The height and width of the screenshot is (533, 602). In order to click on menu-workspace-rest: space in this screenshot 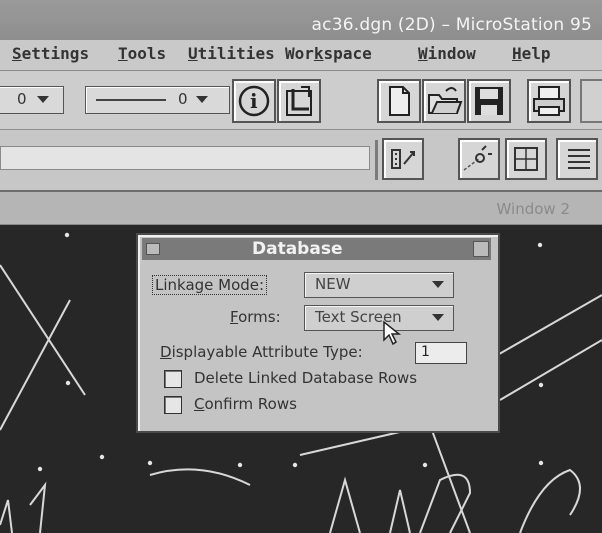, I will do `click(347, 53)`.